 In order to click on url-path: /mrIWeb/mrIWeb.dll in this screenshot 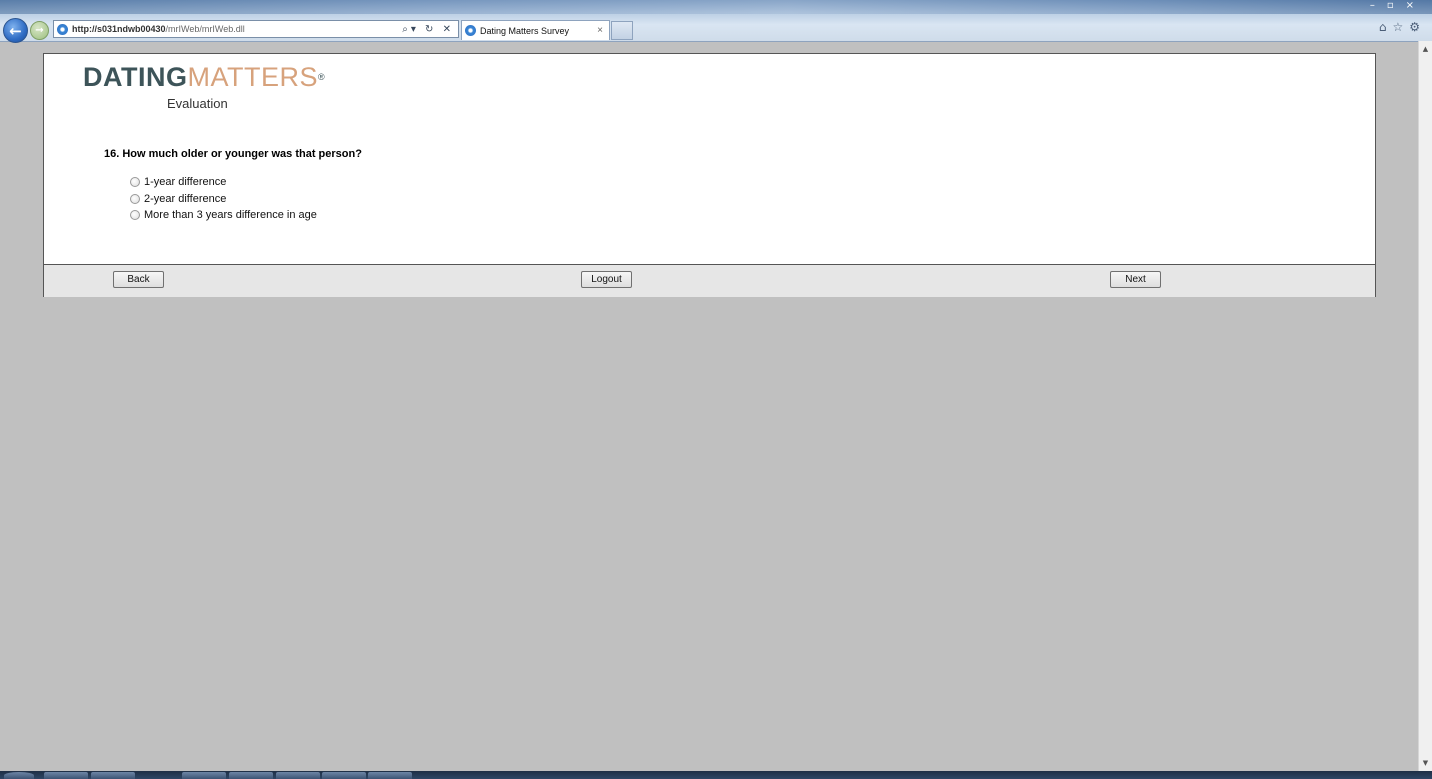, I will do `click(205, 29)`.